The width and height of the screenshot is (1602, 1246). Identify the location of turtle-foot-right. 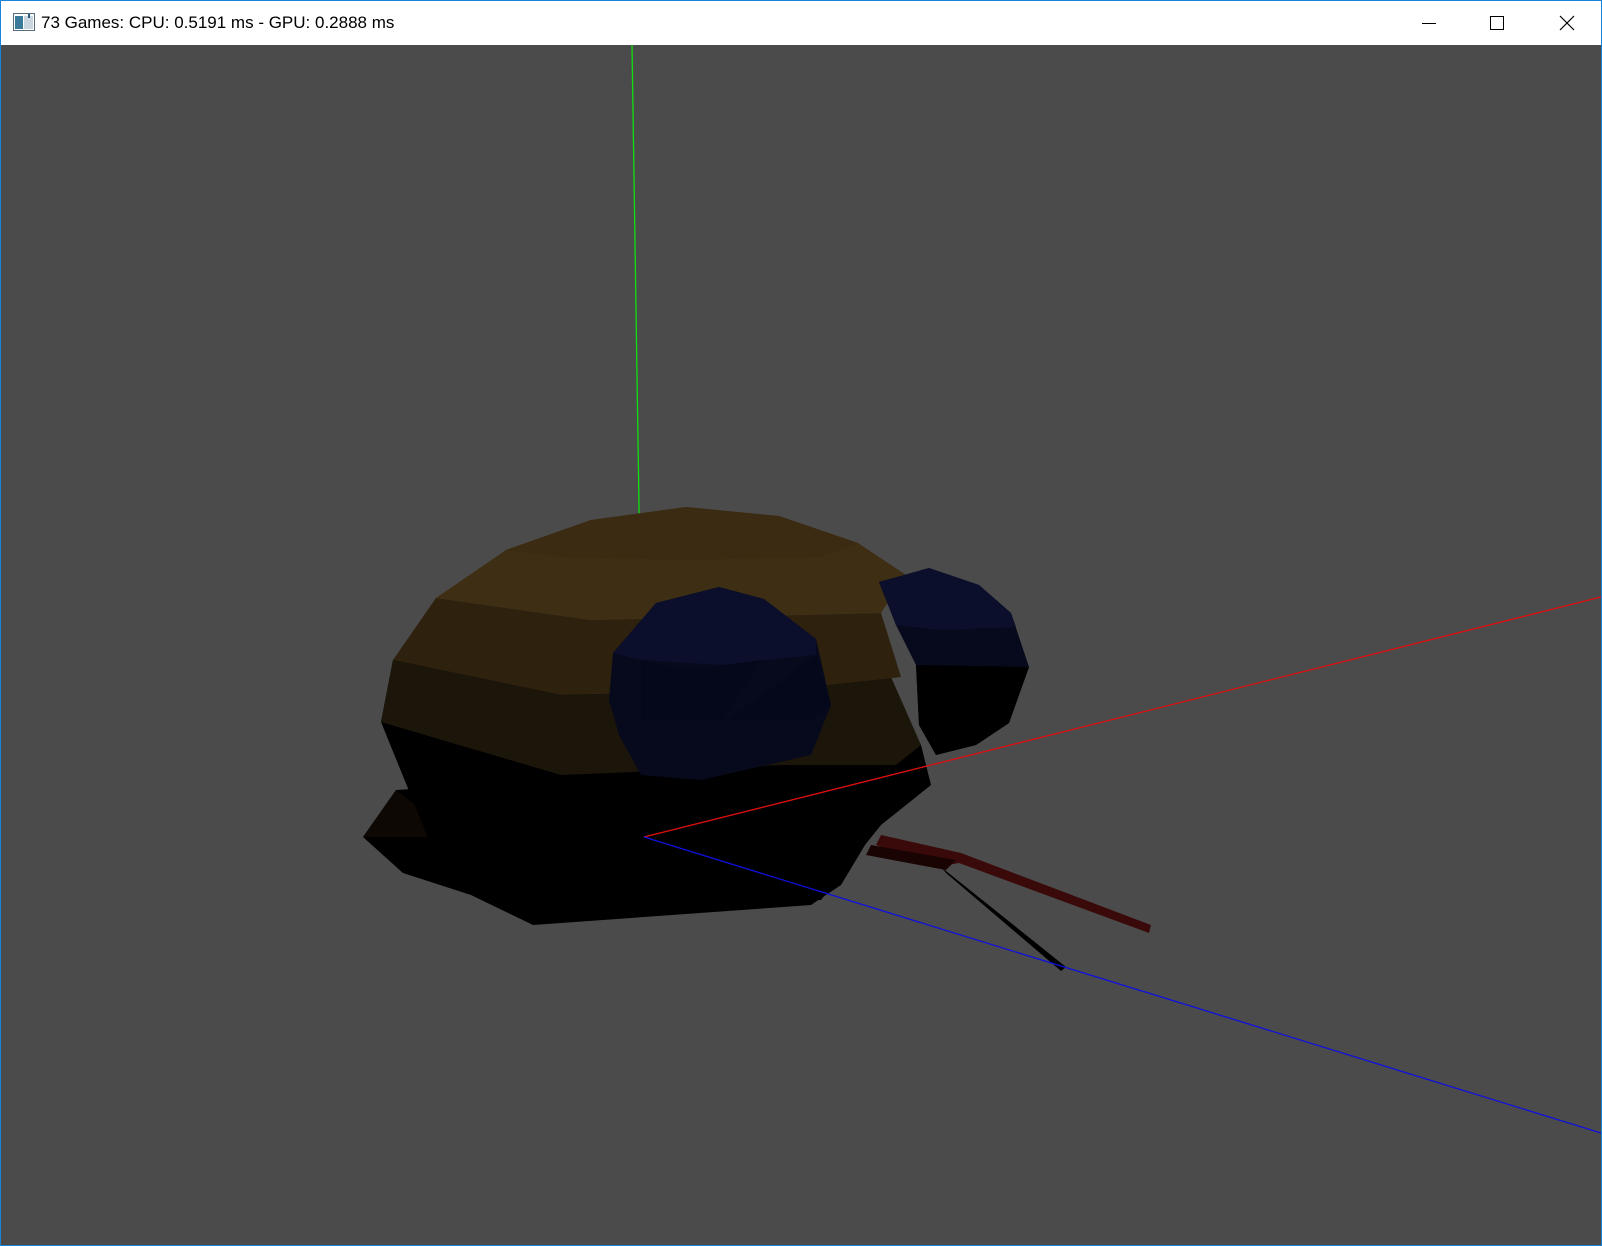
(1003, 919).